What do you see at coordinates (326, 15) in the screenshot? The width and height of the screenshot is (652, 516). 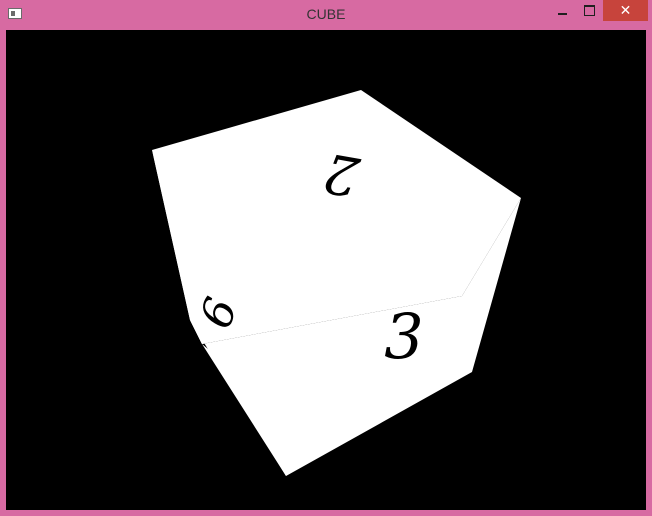 I see `title-bar: CUBE ✕` at bounding box center [326, 15].